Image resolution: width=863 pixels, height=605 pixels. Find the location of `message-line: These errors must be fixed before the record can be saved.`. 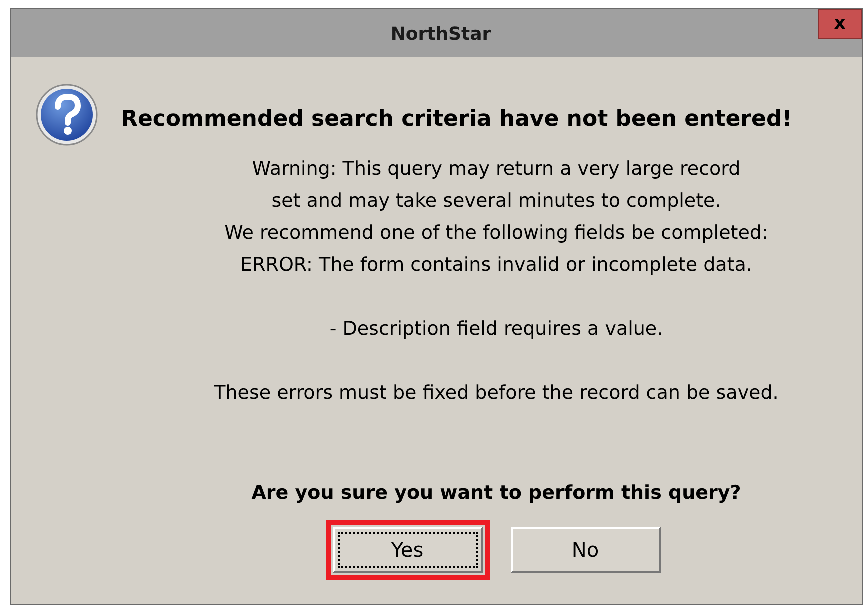

message-line: These errors must be fixed before the record can be saved. is located at coordinates (496, 393).